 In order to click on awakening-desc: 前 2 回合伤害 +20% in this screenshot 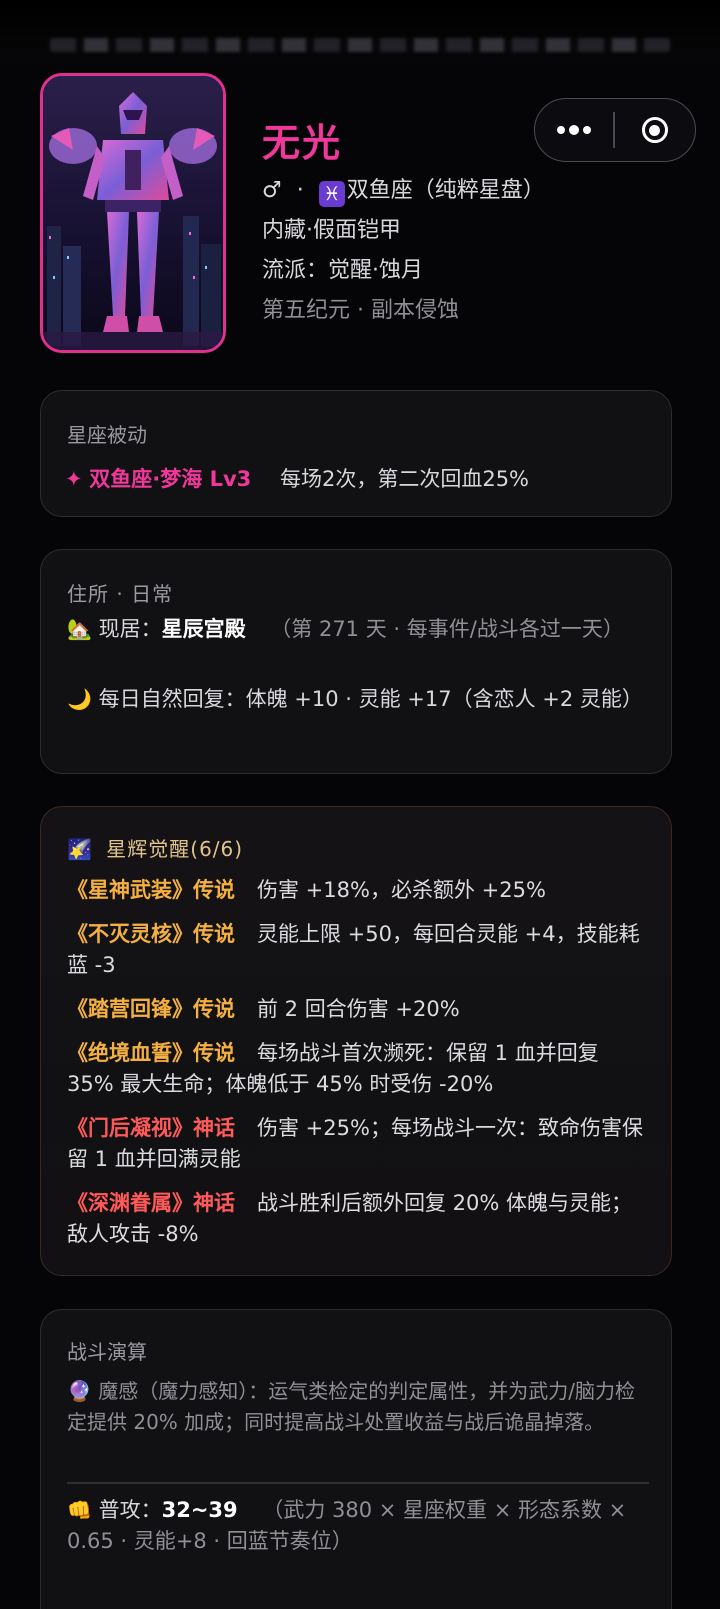, I will do `click(358, 1009)`.